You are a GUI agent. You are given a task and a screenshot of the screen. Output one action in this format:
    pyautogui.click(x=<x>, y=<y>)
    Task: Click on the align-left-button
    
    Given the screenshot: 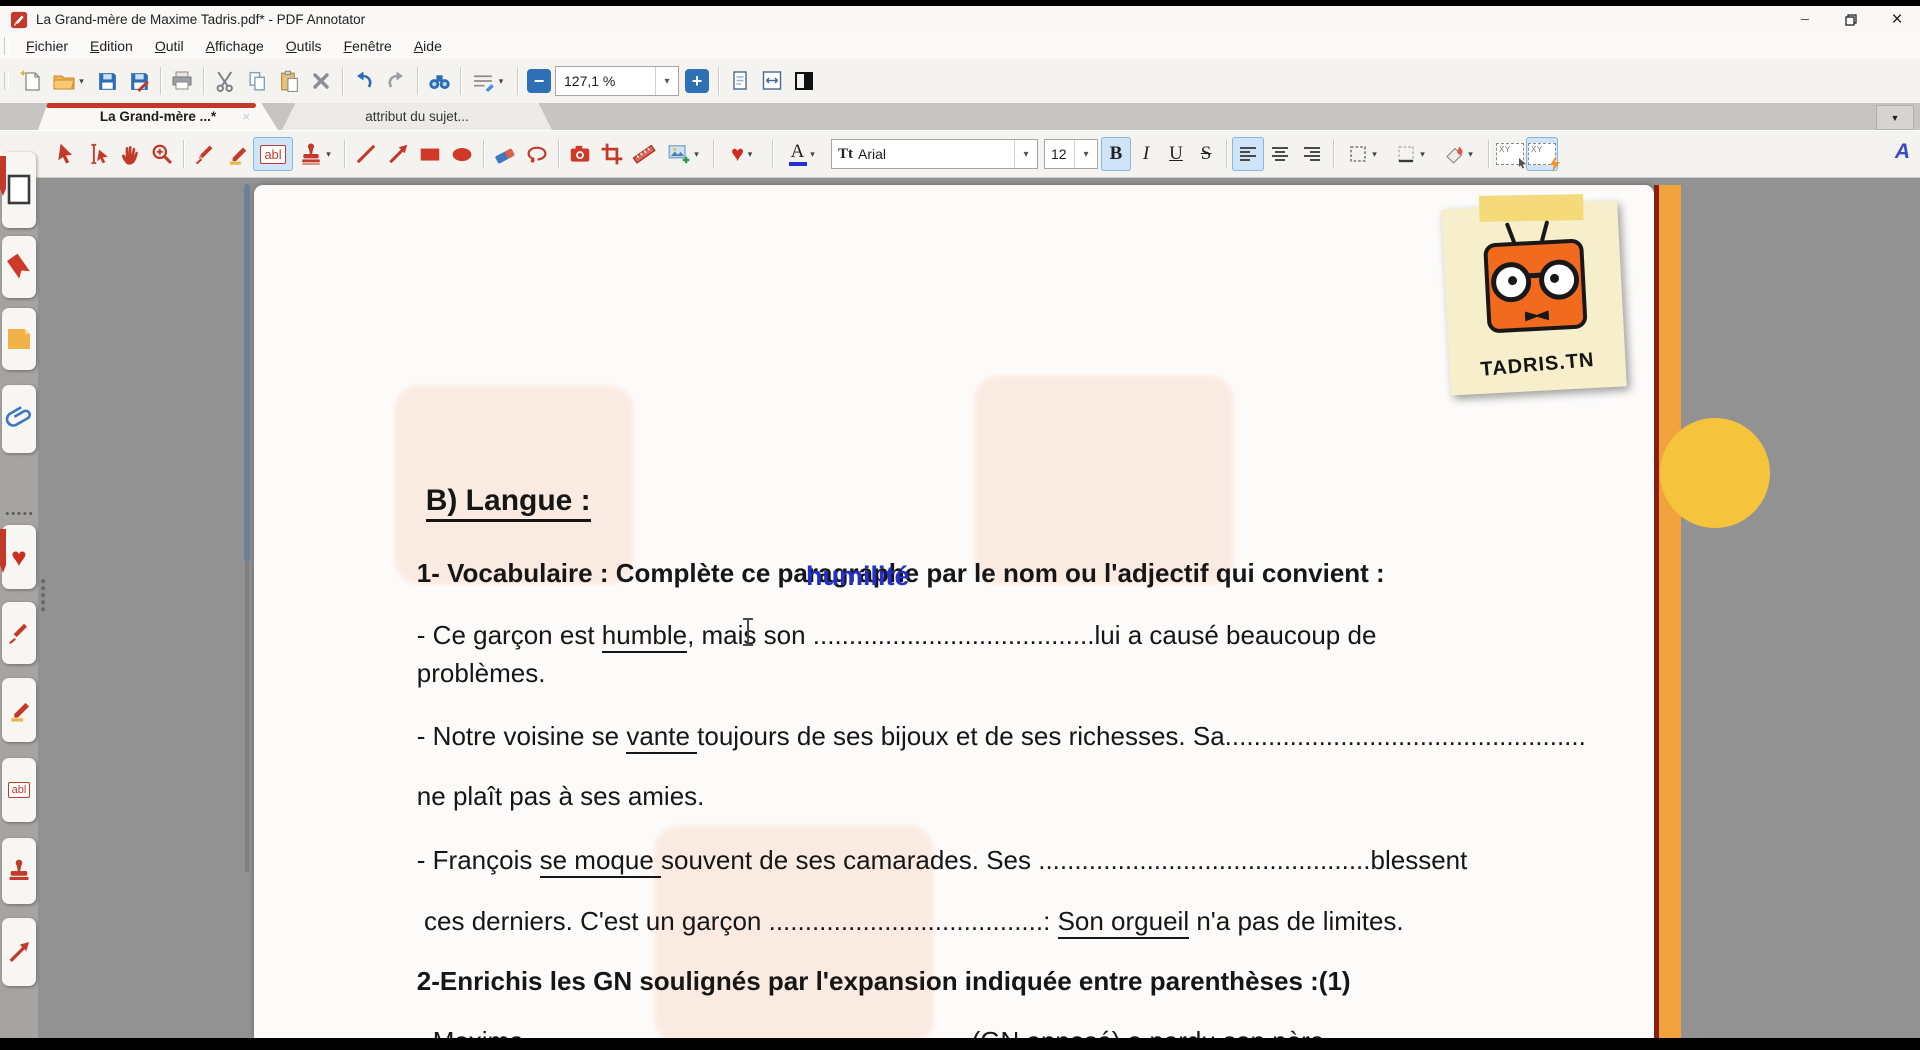 What is the action you would take?
    pyautogui.click(x=1248, y=154)
    